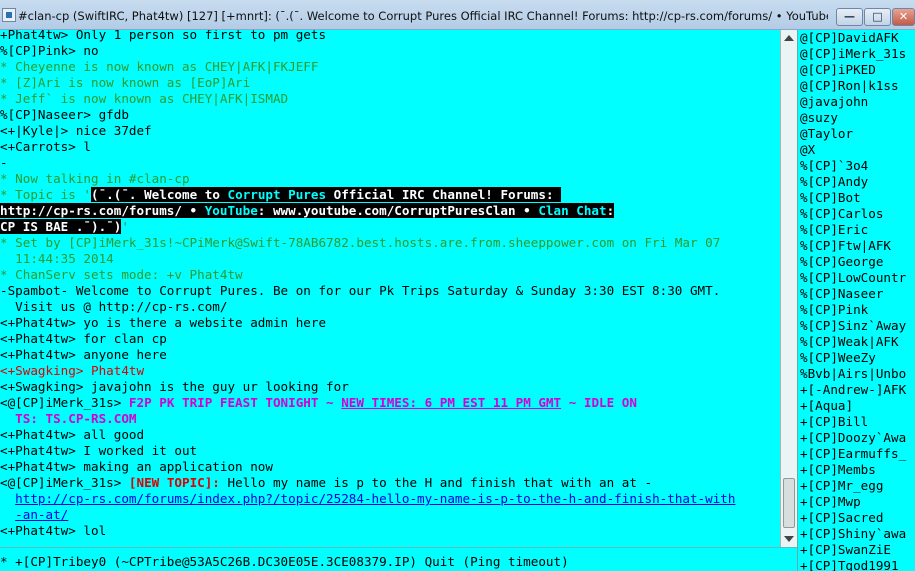  What do you see at coordinates (174, 482) in the screenshot?
I see `chat-text: [NEW TOPIC]:` at bounding box center [174, 482].